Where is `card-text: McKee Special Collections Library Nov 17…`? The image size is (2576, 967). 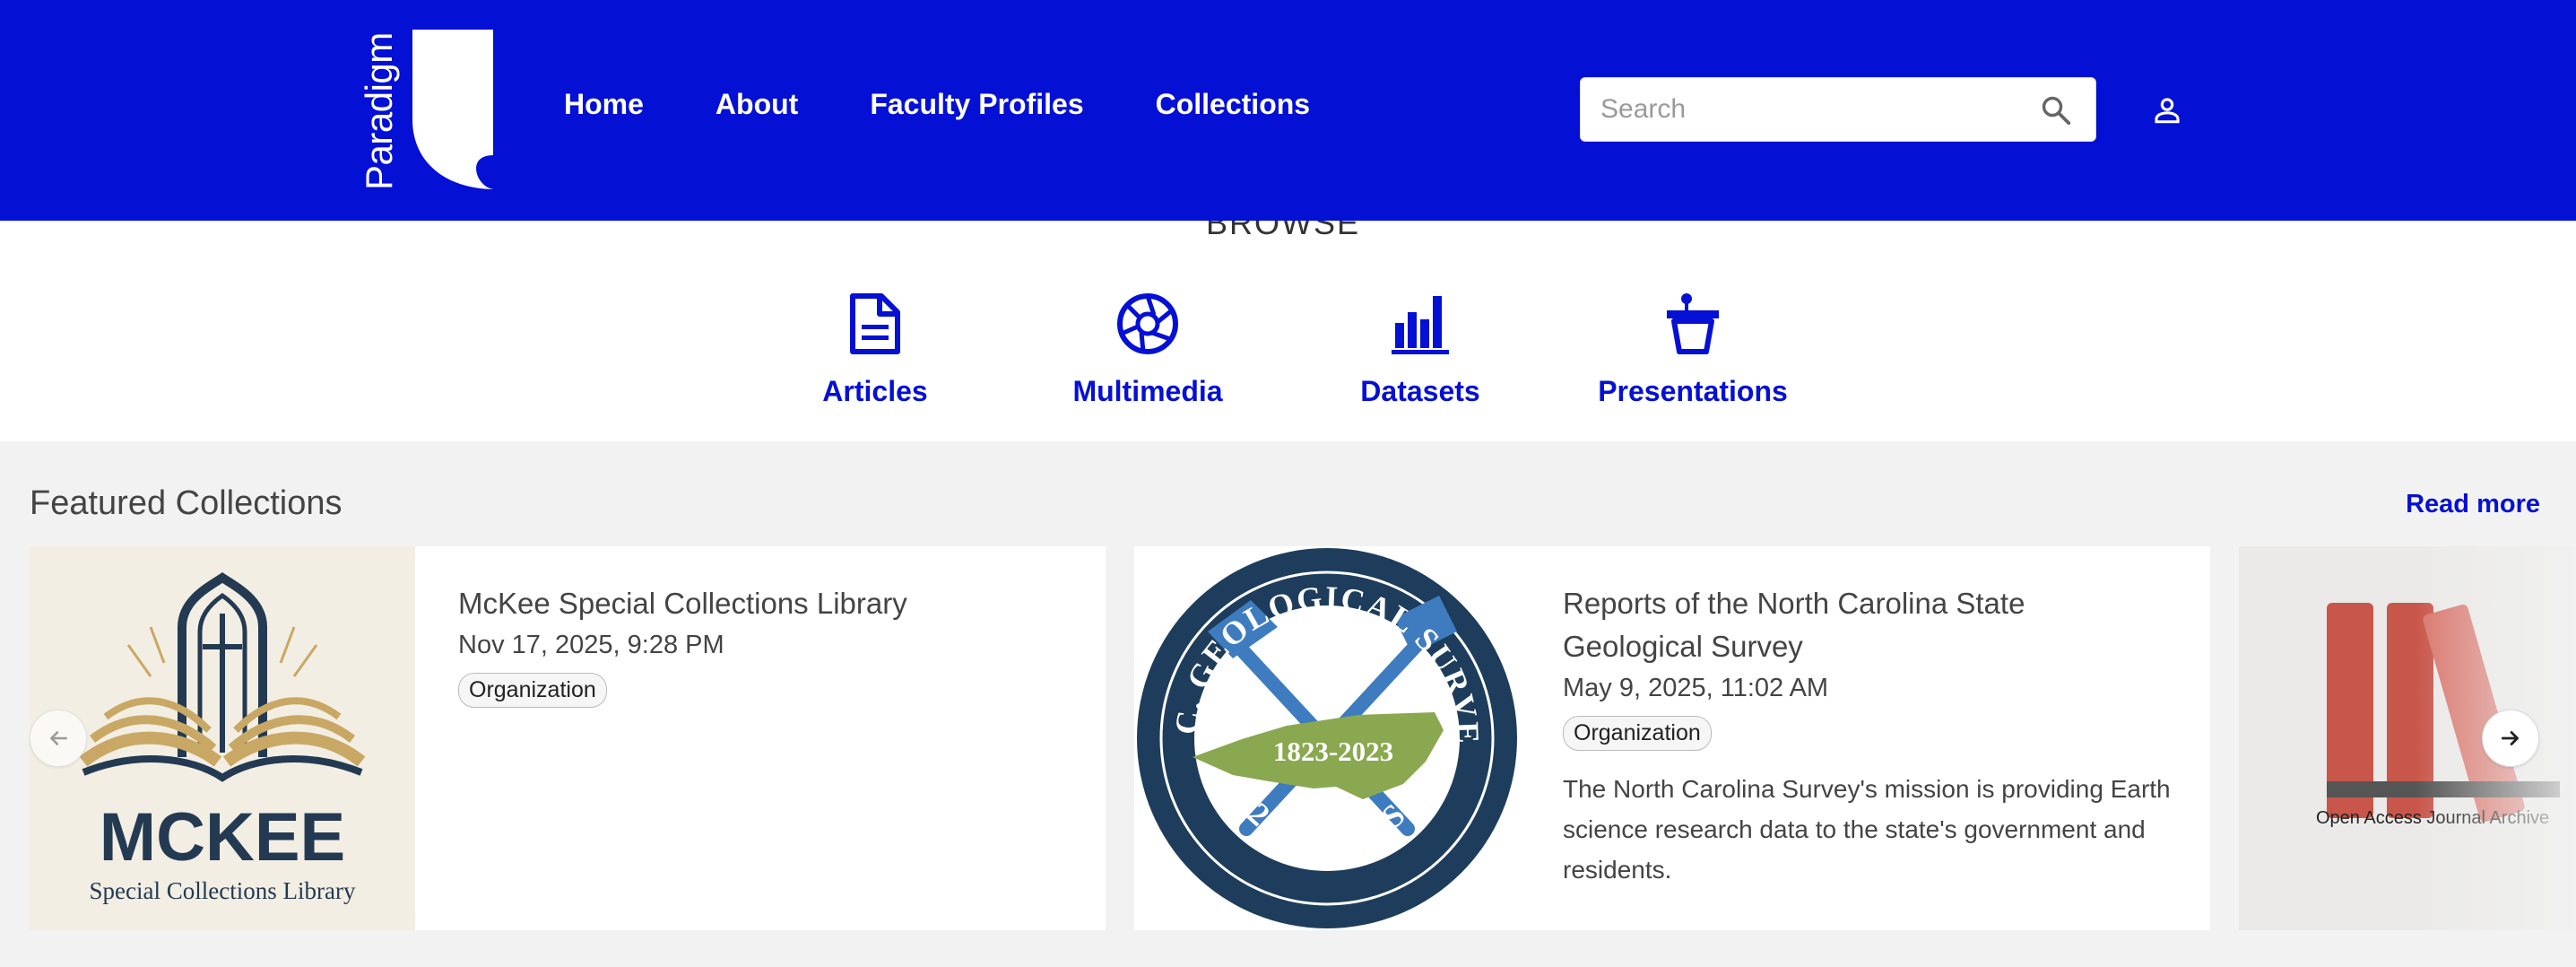 card-text: McKee Special Collections Library Nov 17… is located at coordinates (763, 645).